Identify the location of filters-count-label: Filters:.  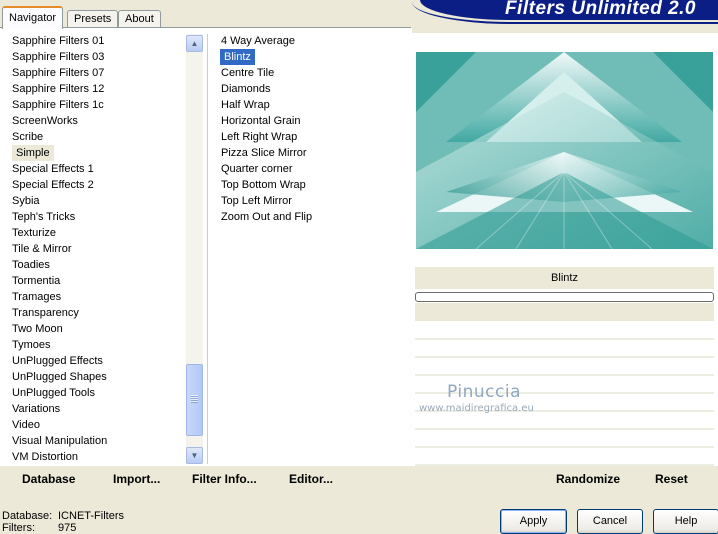
(18, 528).